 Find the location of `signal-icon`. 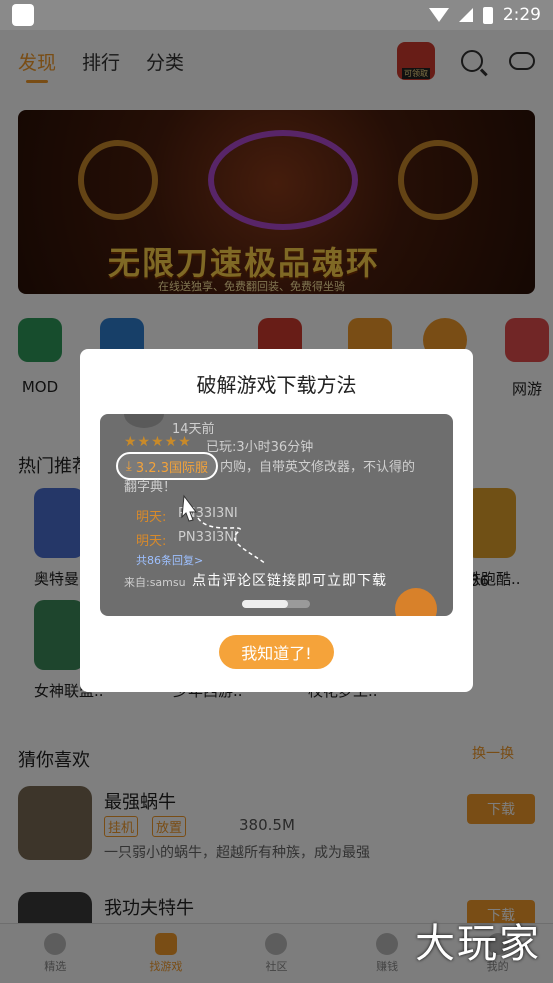

signal-icon is located at coordinates (465, 15).